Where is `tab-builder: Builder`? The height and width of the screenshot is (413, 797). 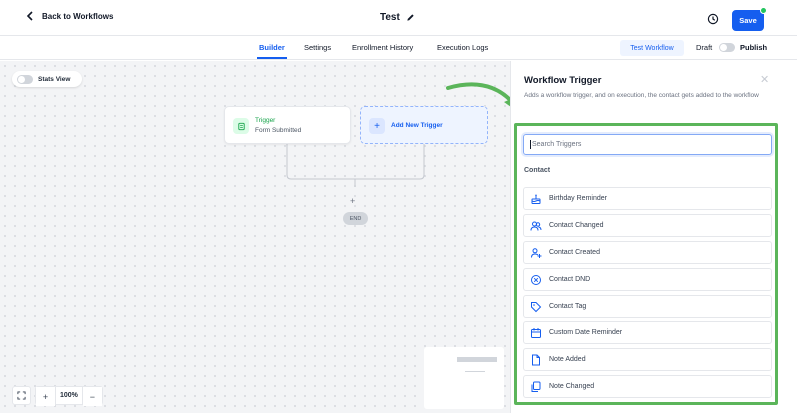
tab-builder: Builder is located at coordinates (272, 47).